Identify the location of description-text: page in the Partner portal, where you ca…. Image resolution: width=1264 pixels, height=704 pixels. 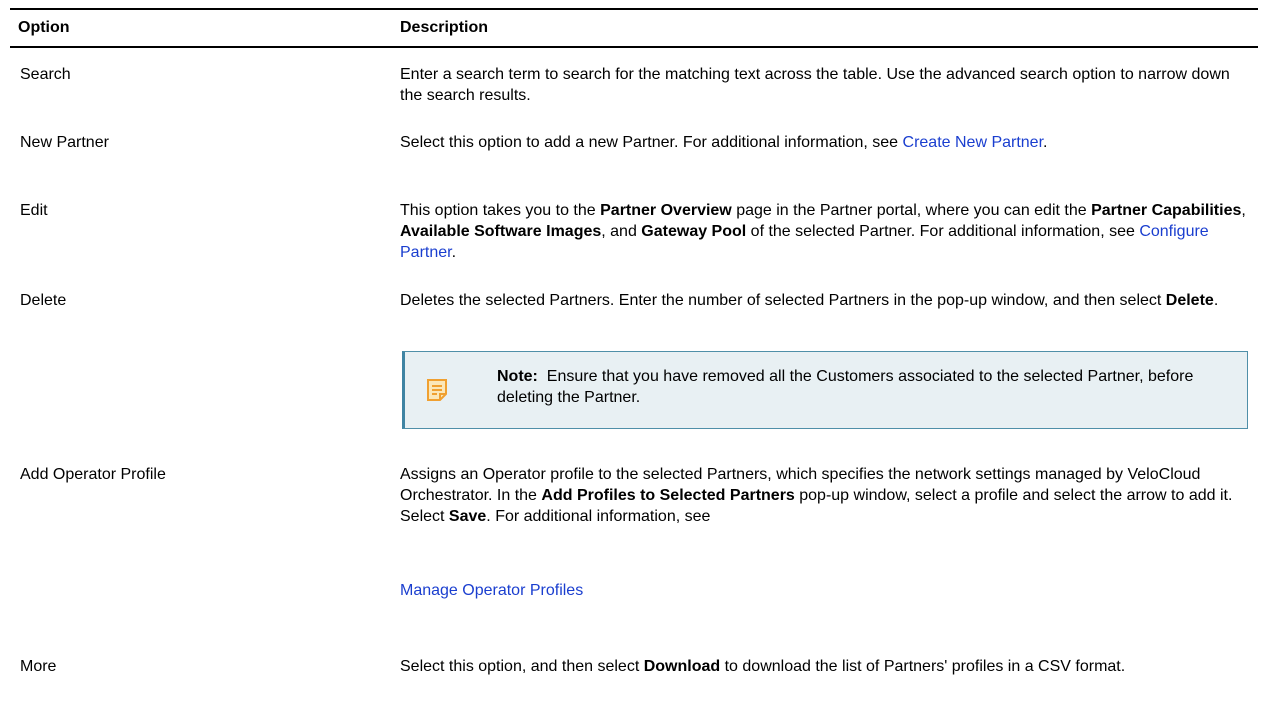
(911, 210).